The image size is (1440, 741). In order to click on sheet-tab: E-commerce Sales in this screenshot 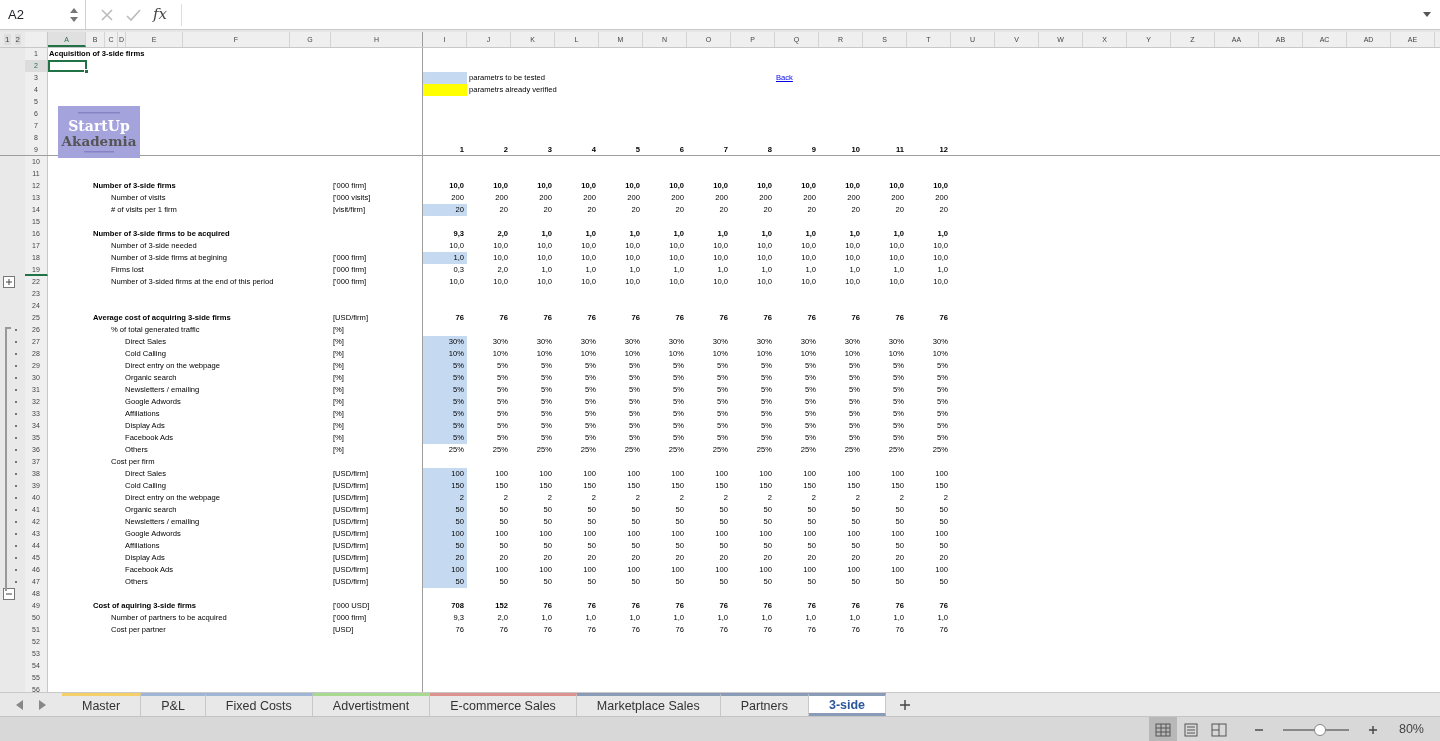, I will do `click(503, 704)`.